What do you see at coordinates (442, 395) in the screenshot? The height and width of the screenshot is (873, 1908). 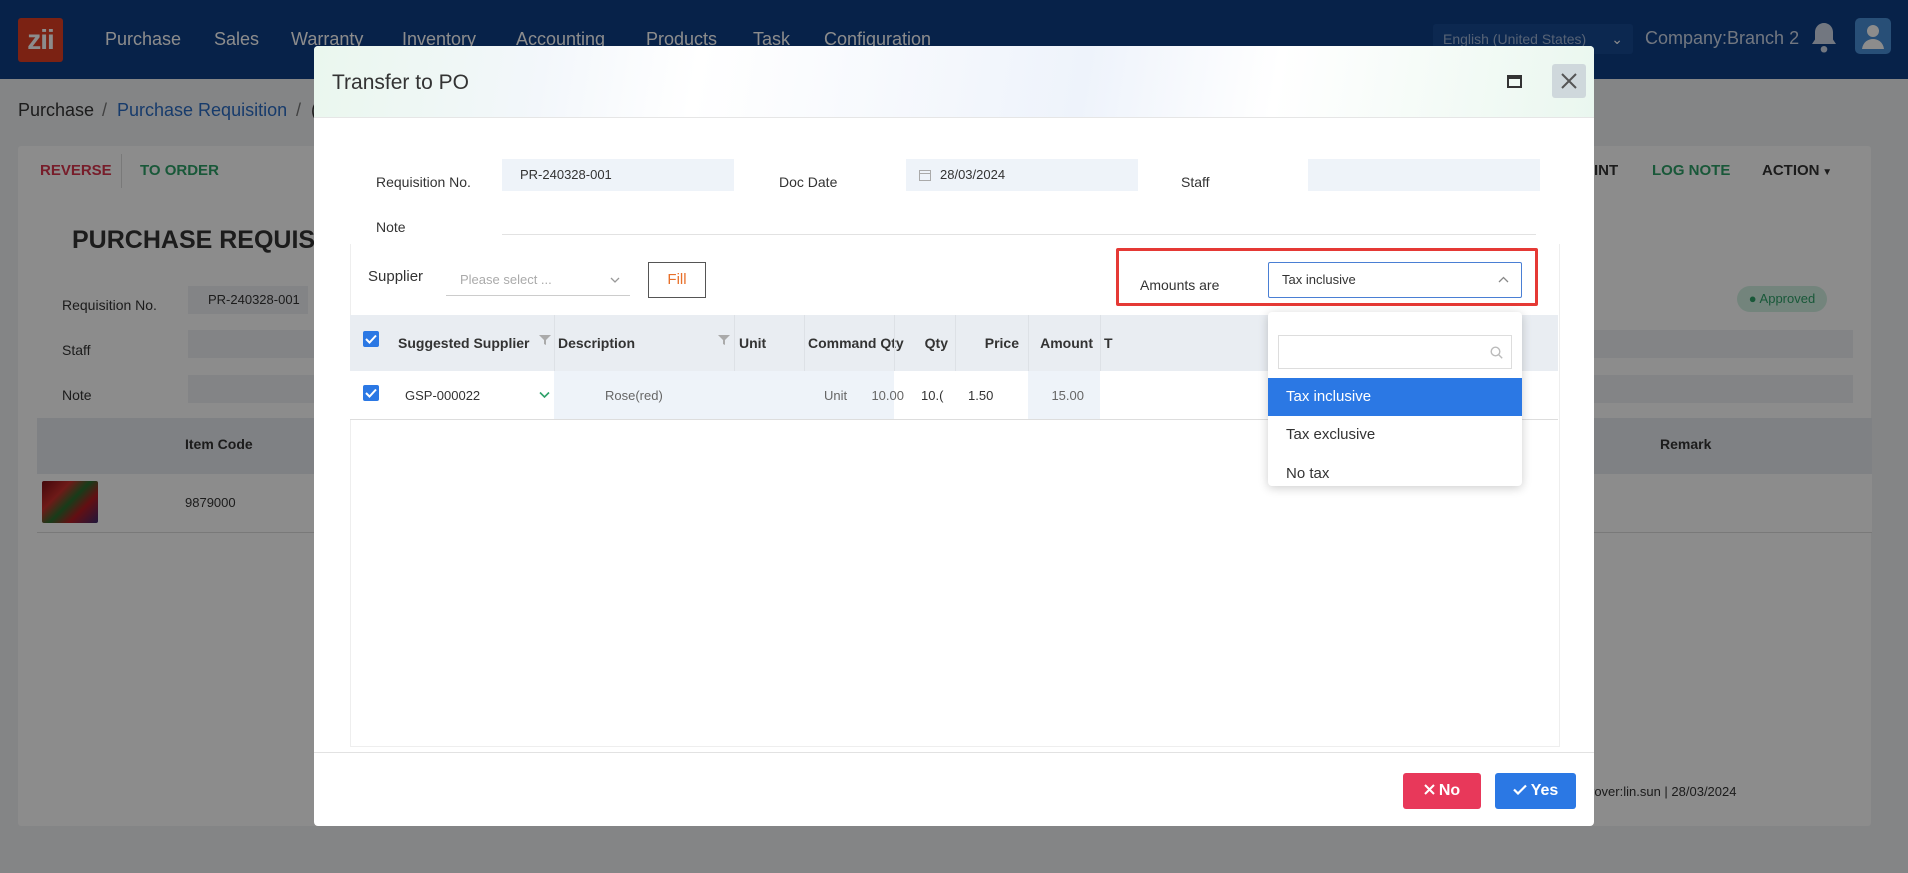 I see `row-supplier-select: GSP-000022` at bounding box center [442, 395].